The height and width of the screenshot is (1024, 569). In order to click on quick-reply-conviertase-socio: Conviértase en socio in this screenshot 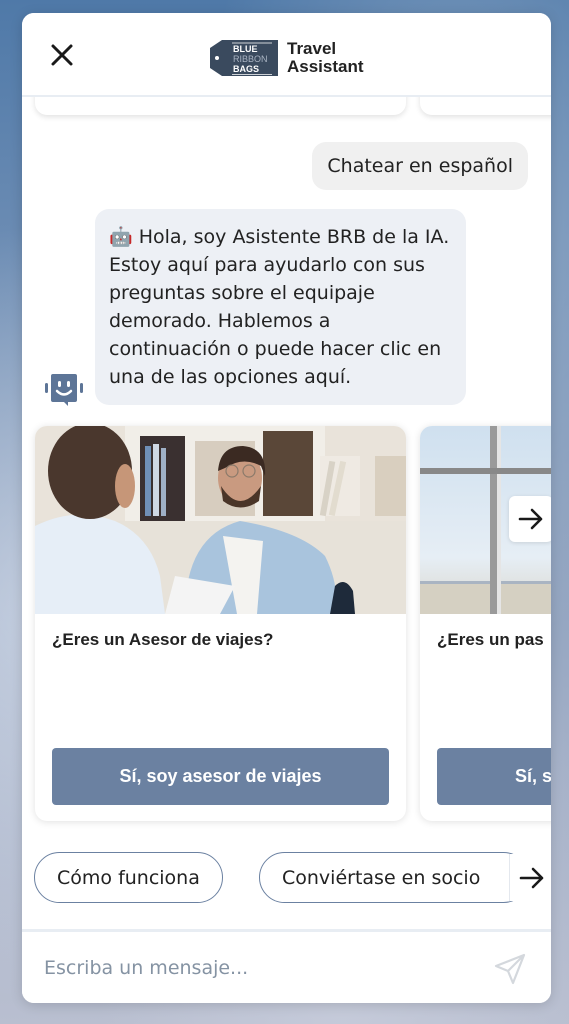, I will do `click(394, 877)`.